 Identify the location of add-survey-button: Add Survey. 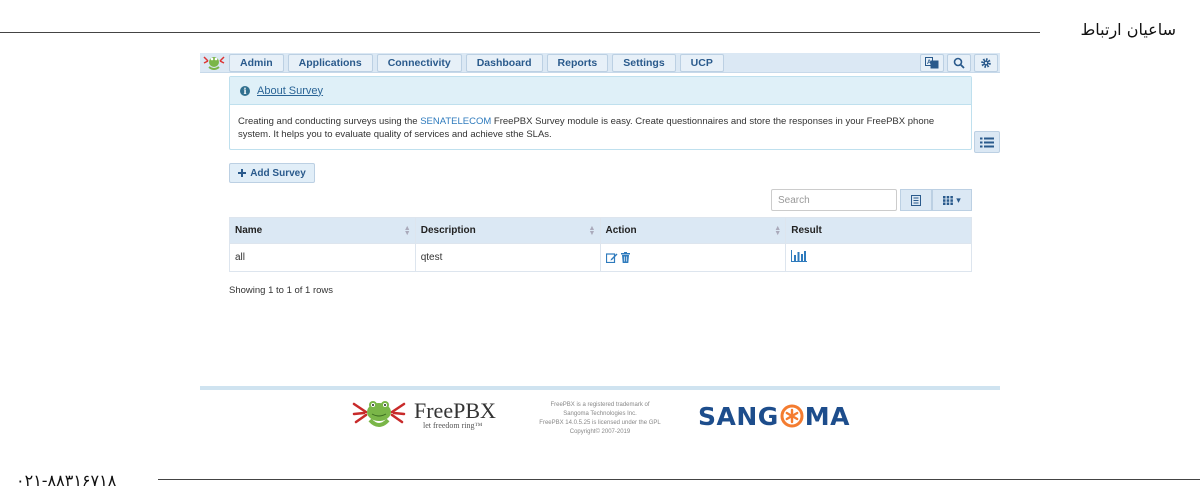
(272, 173).